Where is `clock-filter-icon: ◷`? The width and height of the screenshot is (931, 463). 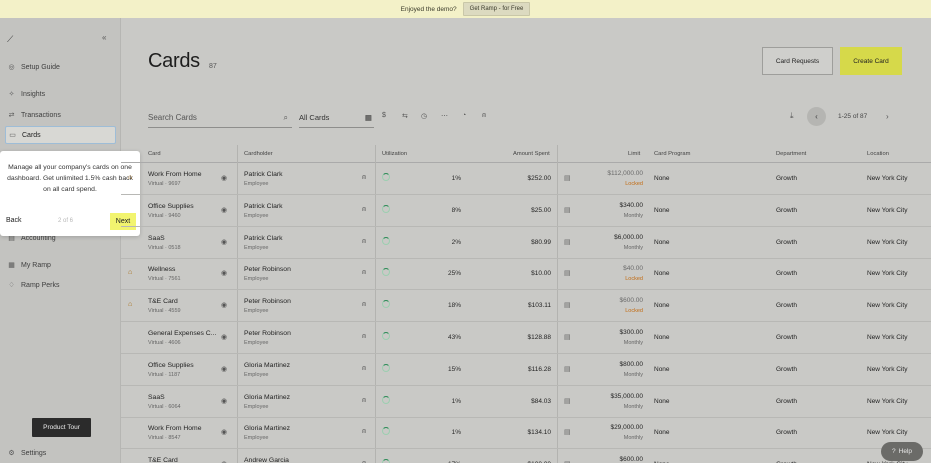 clock-filter-icon: ◷ is located at coordinates (424, 116).